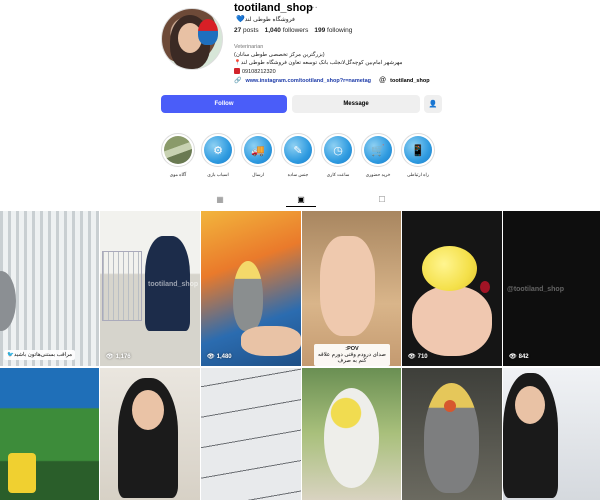 The image size is (600, 500). What do you see at coordinates (450, 406) in the screenshot?
I see `cheek-thumbnail` at bounding box center [450, 406].